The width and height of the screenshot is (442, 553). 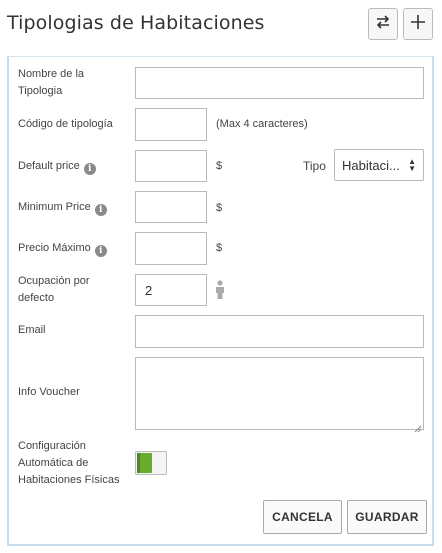 What do you see at coordinates (51, 82) in the screenshot?
I see `nombre-label: Nombre de la Tipologia` at bounding box center [51, 82].